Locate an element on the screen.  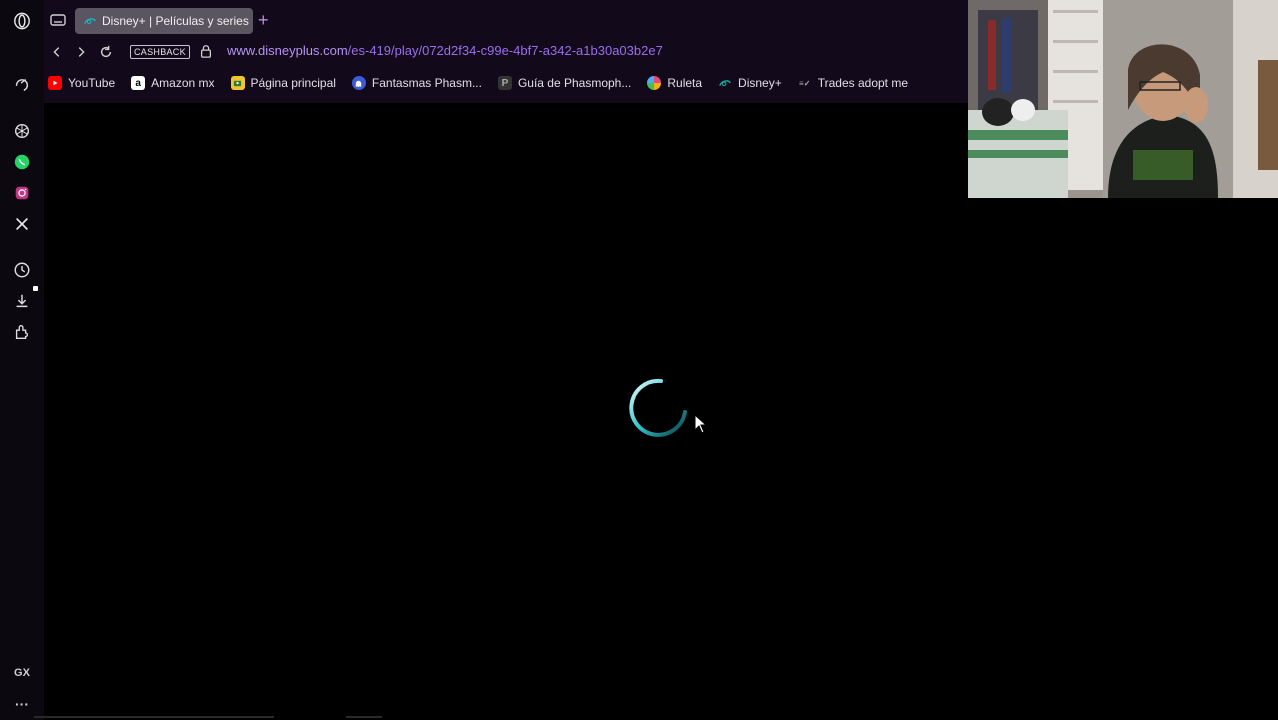
back-button is located at coordinates (57, 52).